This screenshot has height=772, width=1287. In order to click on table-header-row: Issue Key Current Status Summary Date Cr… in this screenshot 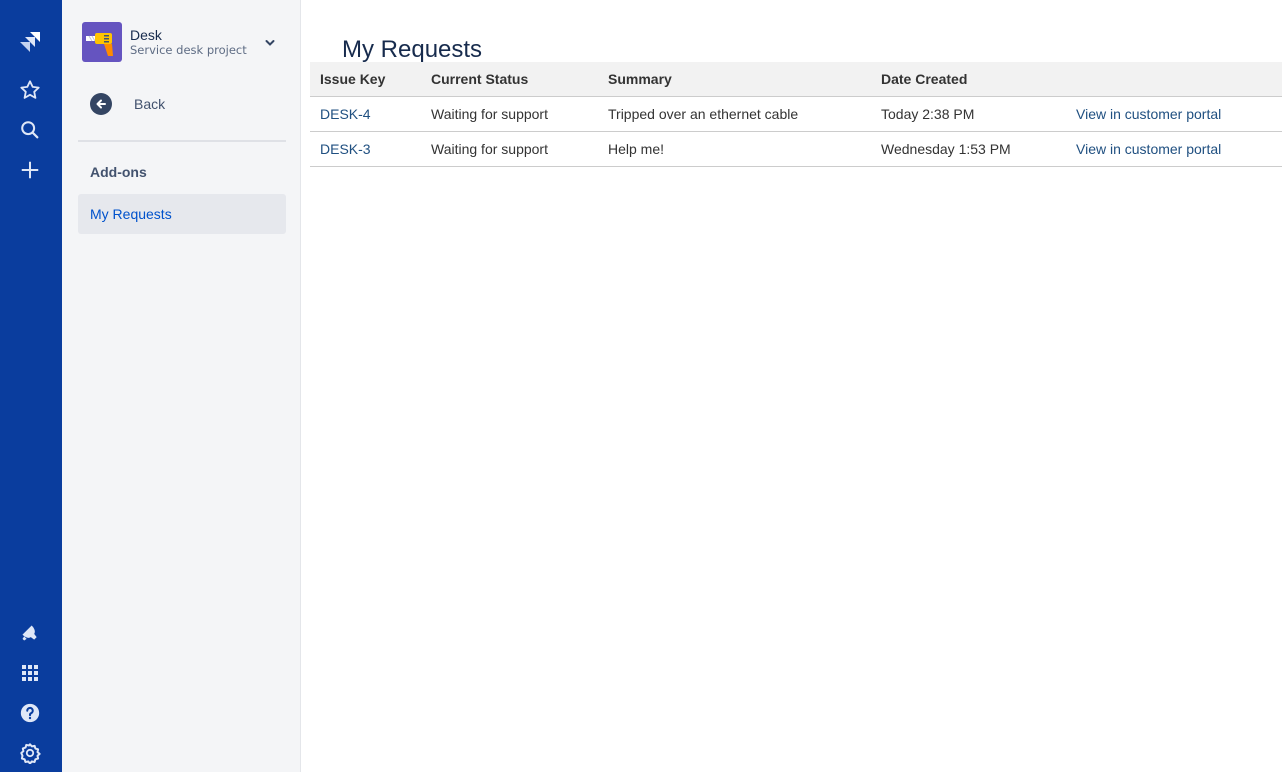, I will do `click(796, 79)`.